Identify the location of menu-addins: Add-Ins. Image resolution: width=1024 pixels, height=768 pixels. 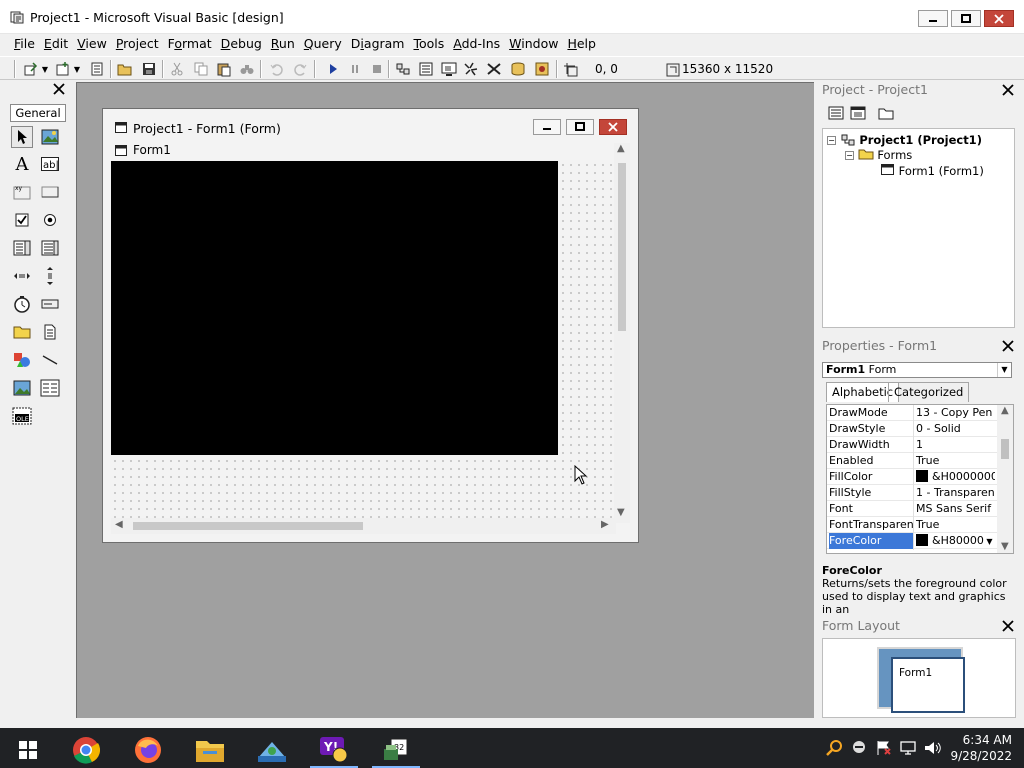
(476, 44).